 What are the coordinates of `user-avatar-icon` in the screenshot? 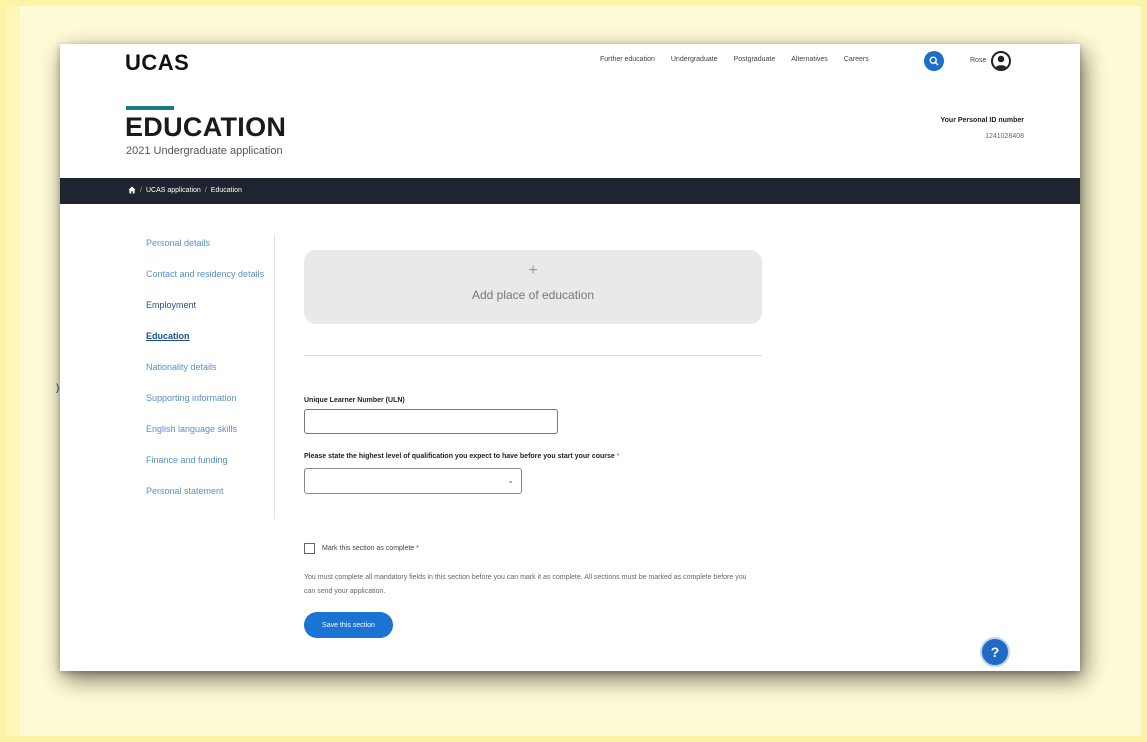 It's located at (1001, 62).